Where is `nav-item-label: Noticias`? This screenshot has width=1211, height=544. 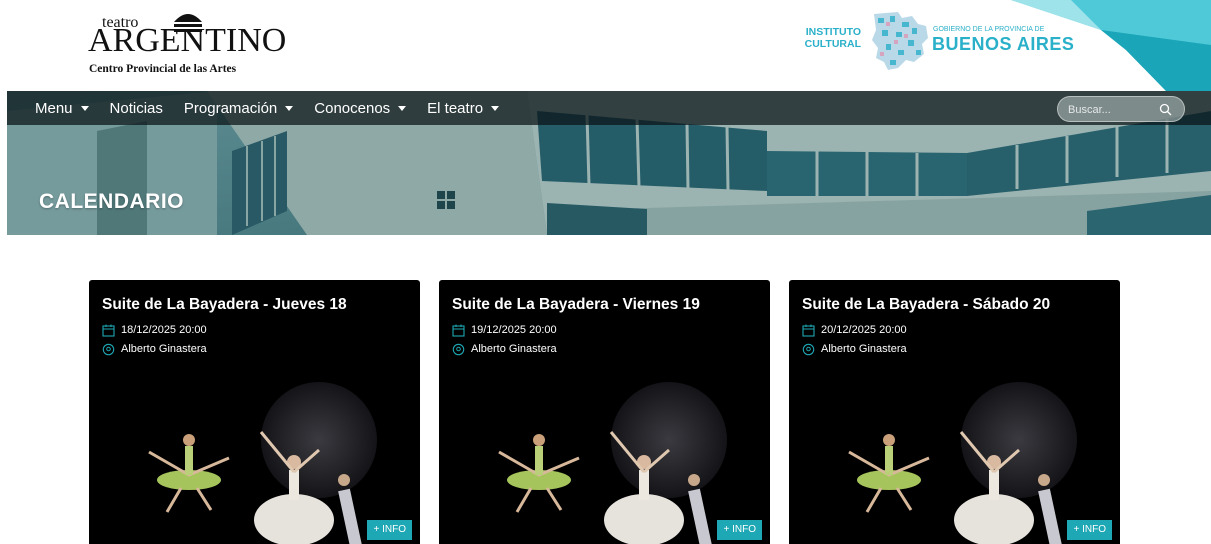 nav-item-label: Noticias is located at coordinates (136, 108).